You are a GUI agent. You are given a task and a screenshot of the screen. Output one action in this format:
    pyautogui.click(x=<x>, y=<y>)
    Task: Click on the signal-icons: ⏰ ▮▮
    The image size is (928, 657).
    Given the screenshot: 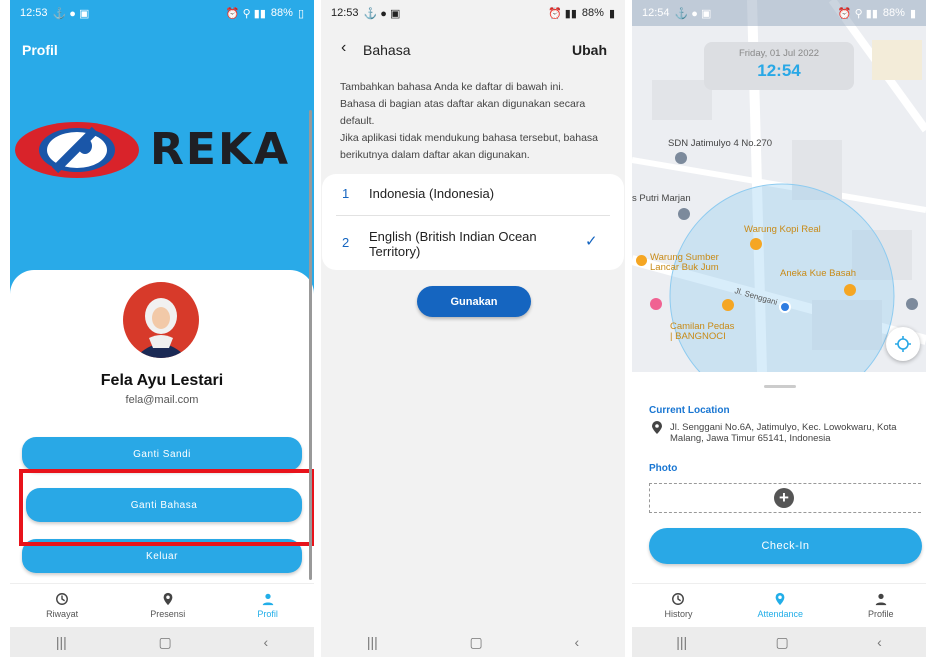 What is the action you would take?
    pyautogui.click(x=562, y=13)
    